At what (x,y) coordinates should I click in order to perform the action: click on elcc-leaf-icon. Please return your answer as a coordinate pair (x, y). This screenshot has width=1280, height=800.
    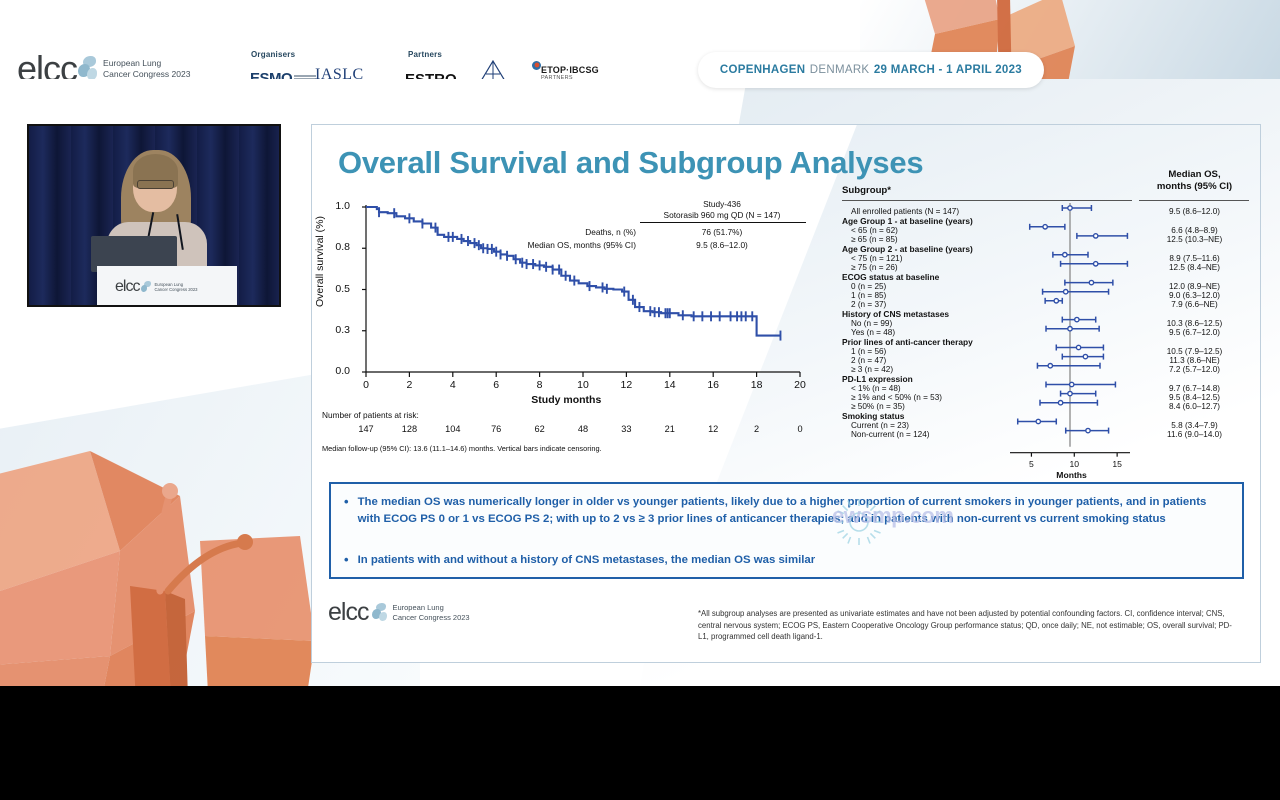
    Looking at the image, I should click on (88, 67).